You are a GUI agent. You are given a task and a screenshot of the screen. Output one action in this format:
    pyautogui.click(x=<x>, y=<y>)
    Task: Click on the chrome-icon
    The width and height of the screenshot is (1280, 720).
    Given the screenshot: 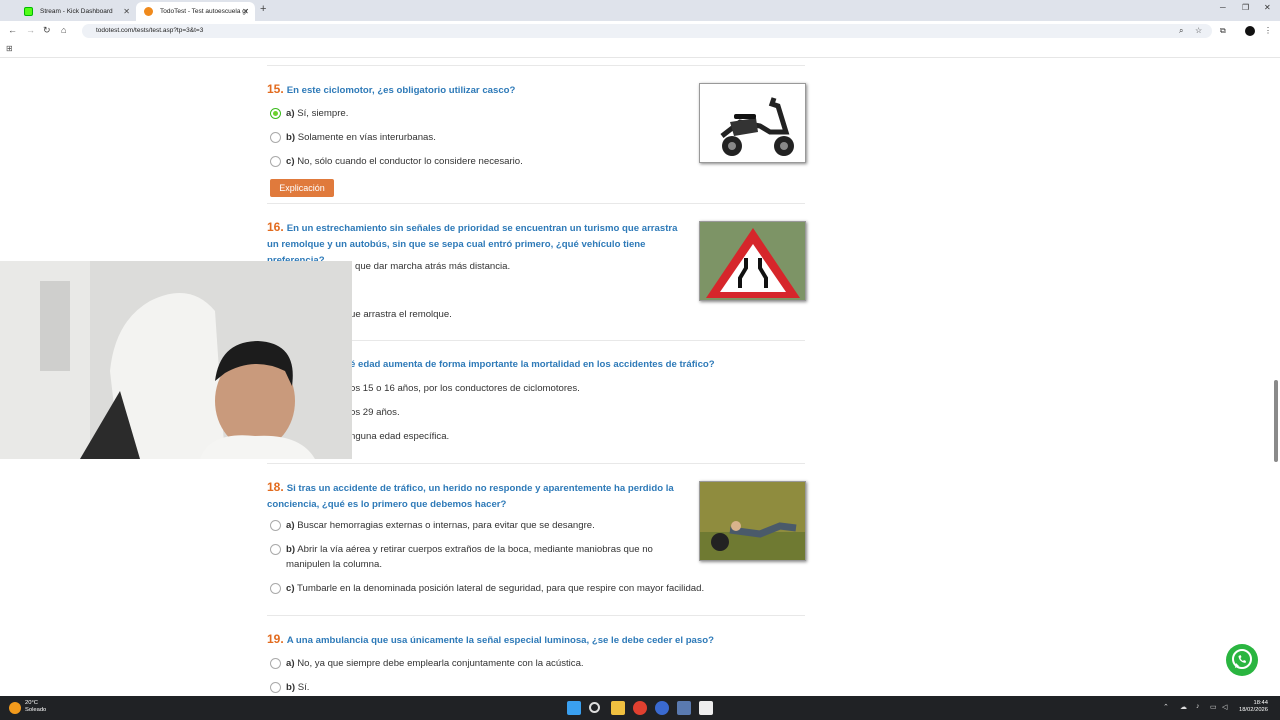 What is the action you would take?
    pyautogui.click(x=640, y=708)
    